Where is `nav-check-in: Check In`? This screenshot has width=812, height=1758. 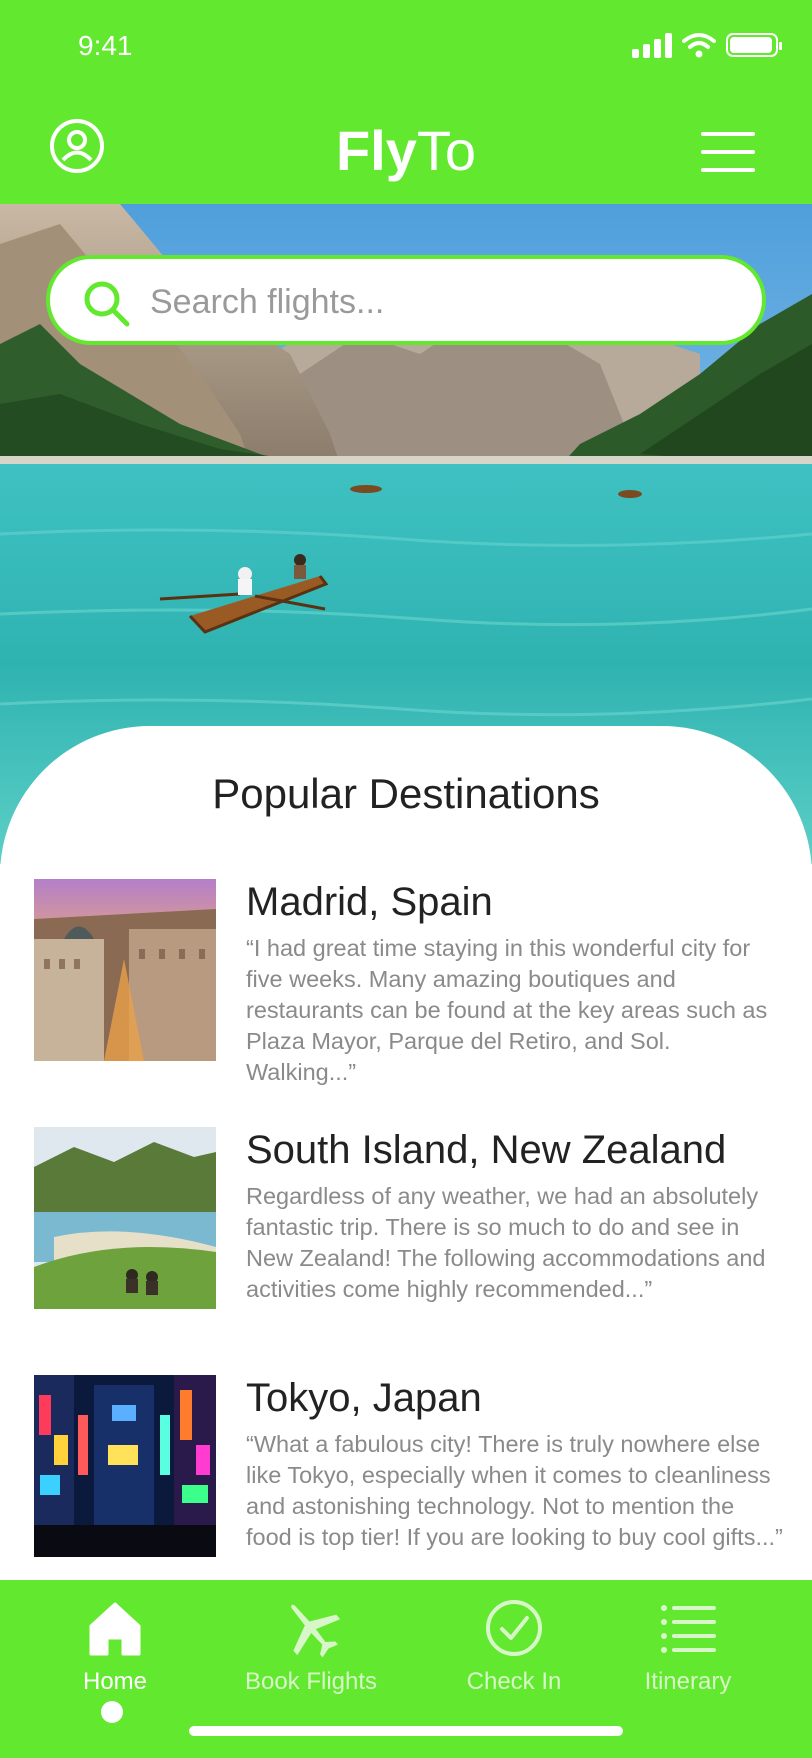
nav-check-in: Check In is located at coordinates (514, 1651).